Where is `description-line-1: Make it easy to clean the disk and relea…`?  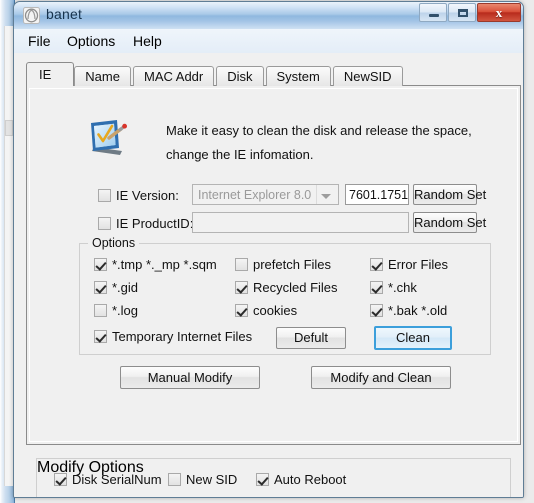 description-line-1: Make it easy to clean the disk and relea… is located at coordinates (319, 130).